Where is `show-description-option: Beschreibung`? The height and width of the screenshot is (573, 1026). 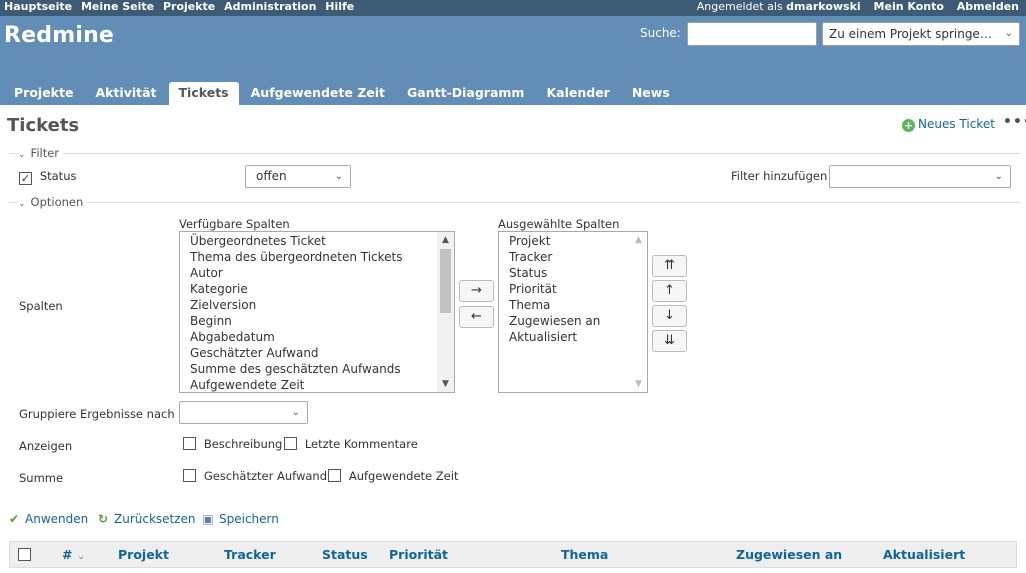
show-description-option: Beschreibung is located at coordinates (232, 444).